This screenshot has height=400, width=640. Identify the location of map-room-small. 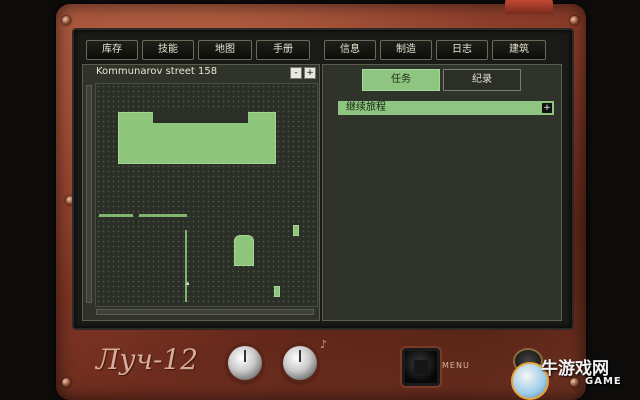
(244, 250).